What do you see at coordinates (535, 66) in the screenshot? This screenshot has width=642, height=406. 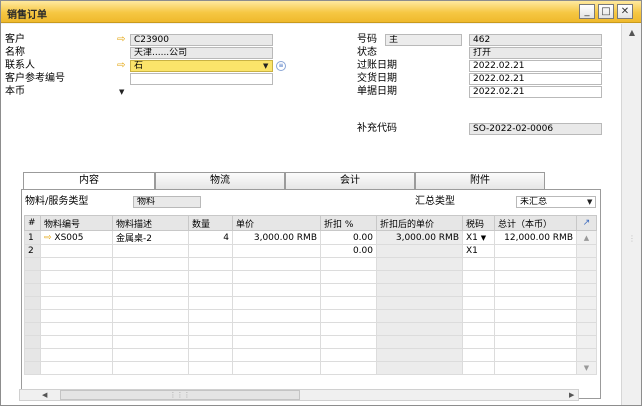 I see `posting-date-field: 2022.02.21` at bounding box center [535, 66].